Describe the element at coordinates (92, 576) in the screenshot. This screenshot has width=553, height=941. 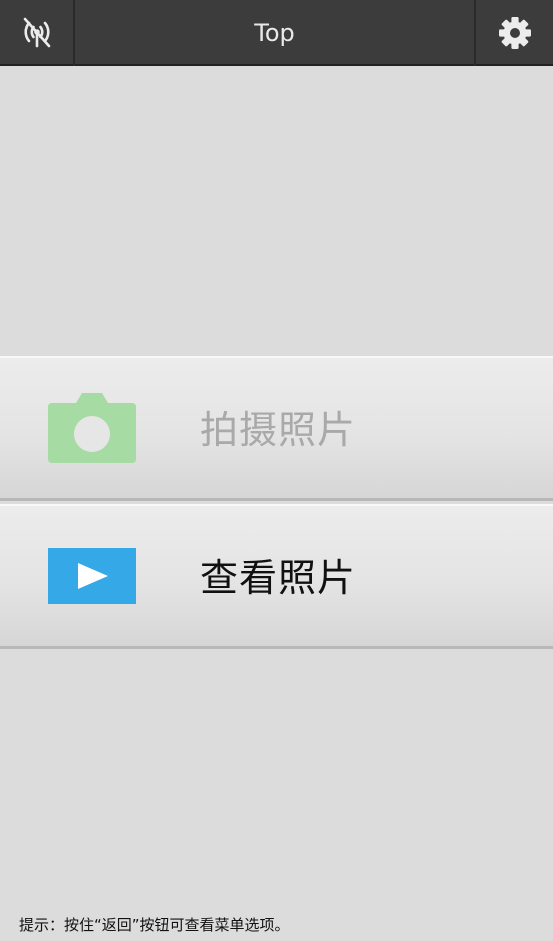
I see `play-icon` at that location.